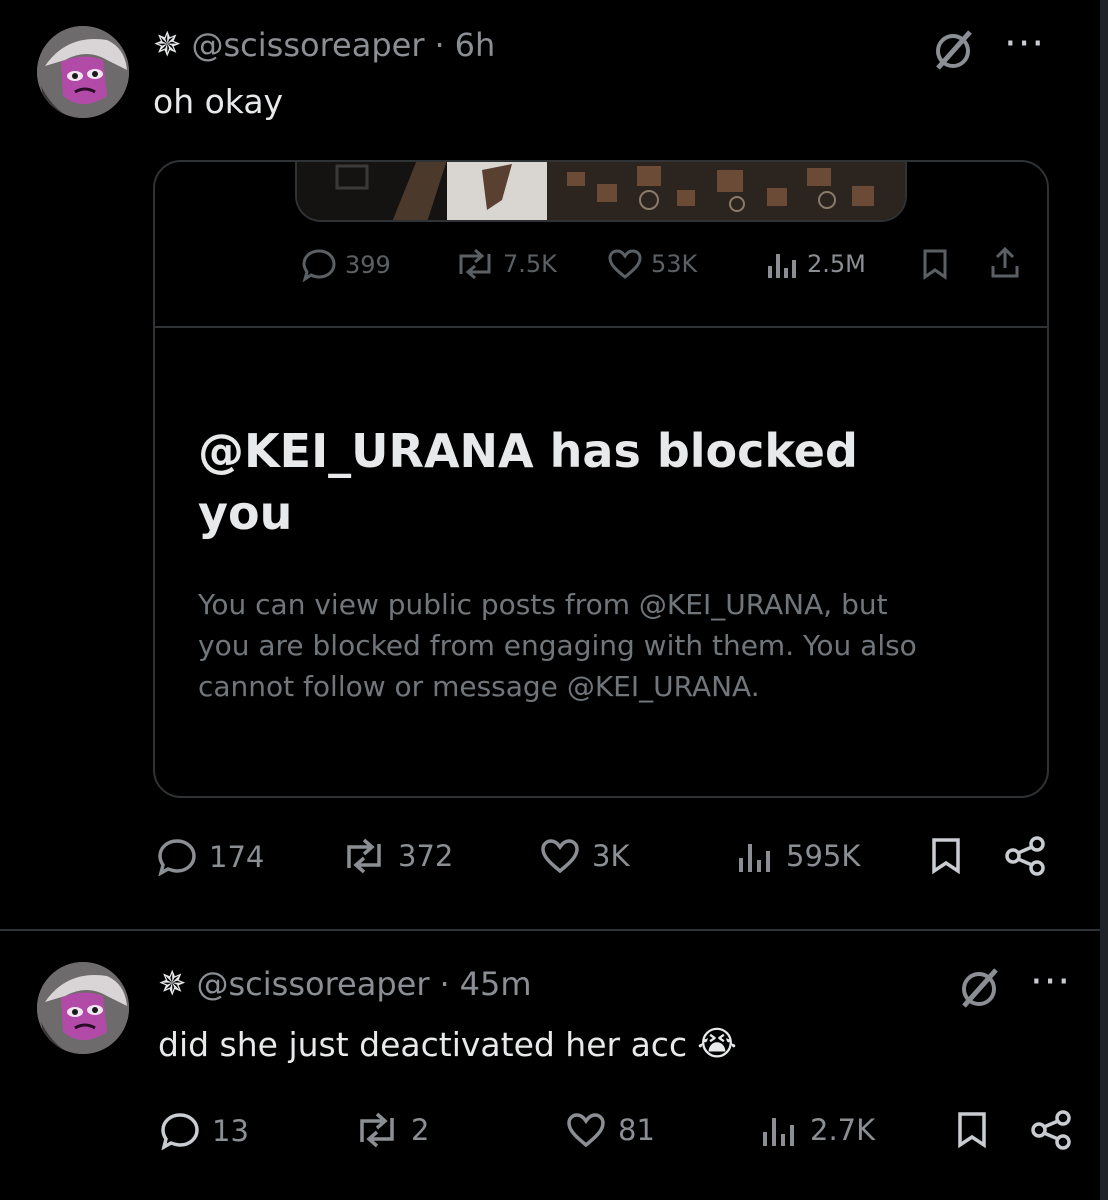 This screenshot has height=1200, width=1108. Describe the element at coordinates (218, 101) in the screenshot. I see `post-text: oh okay` at that location.